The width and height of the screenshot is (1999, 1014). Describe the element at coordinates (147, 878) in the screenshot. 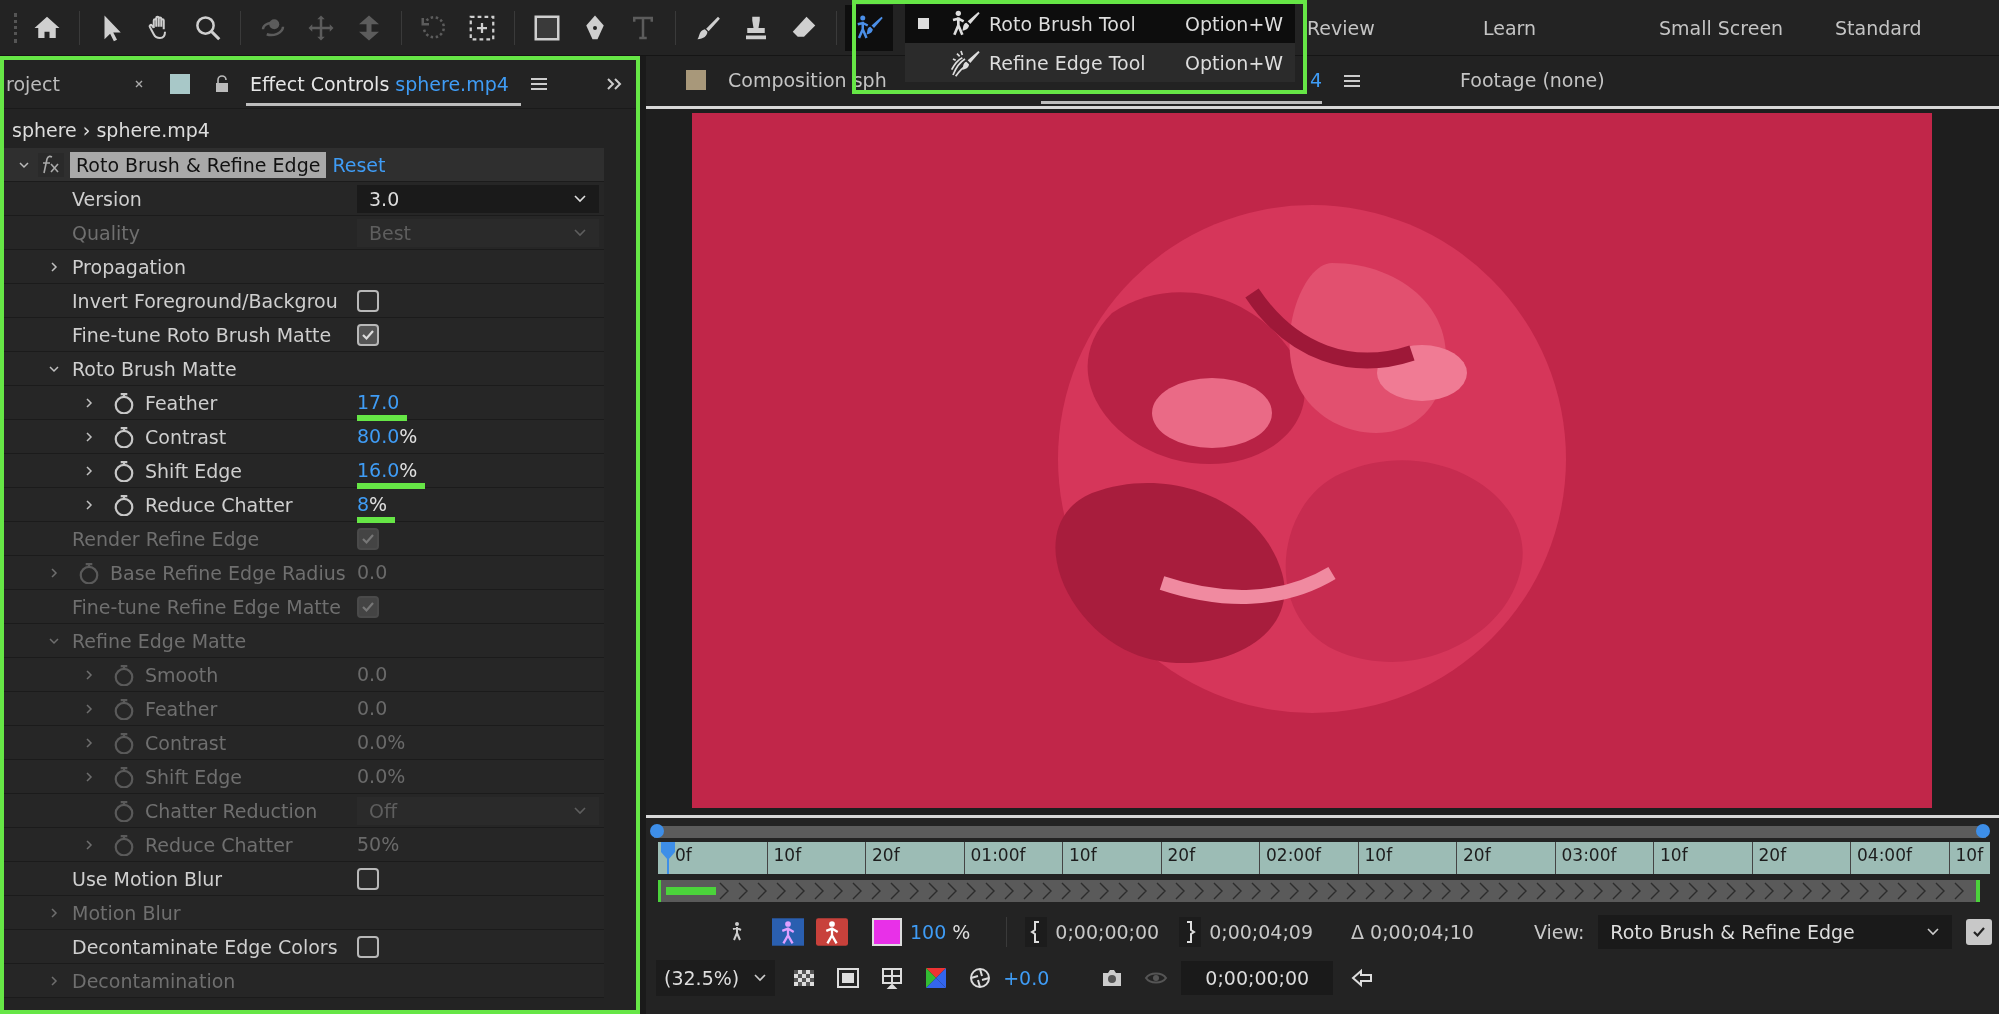

I see `property-label: Use Motion Blur` at that location.